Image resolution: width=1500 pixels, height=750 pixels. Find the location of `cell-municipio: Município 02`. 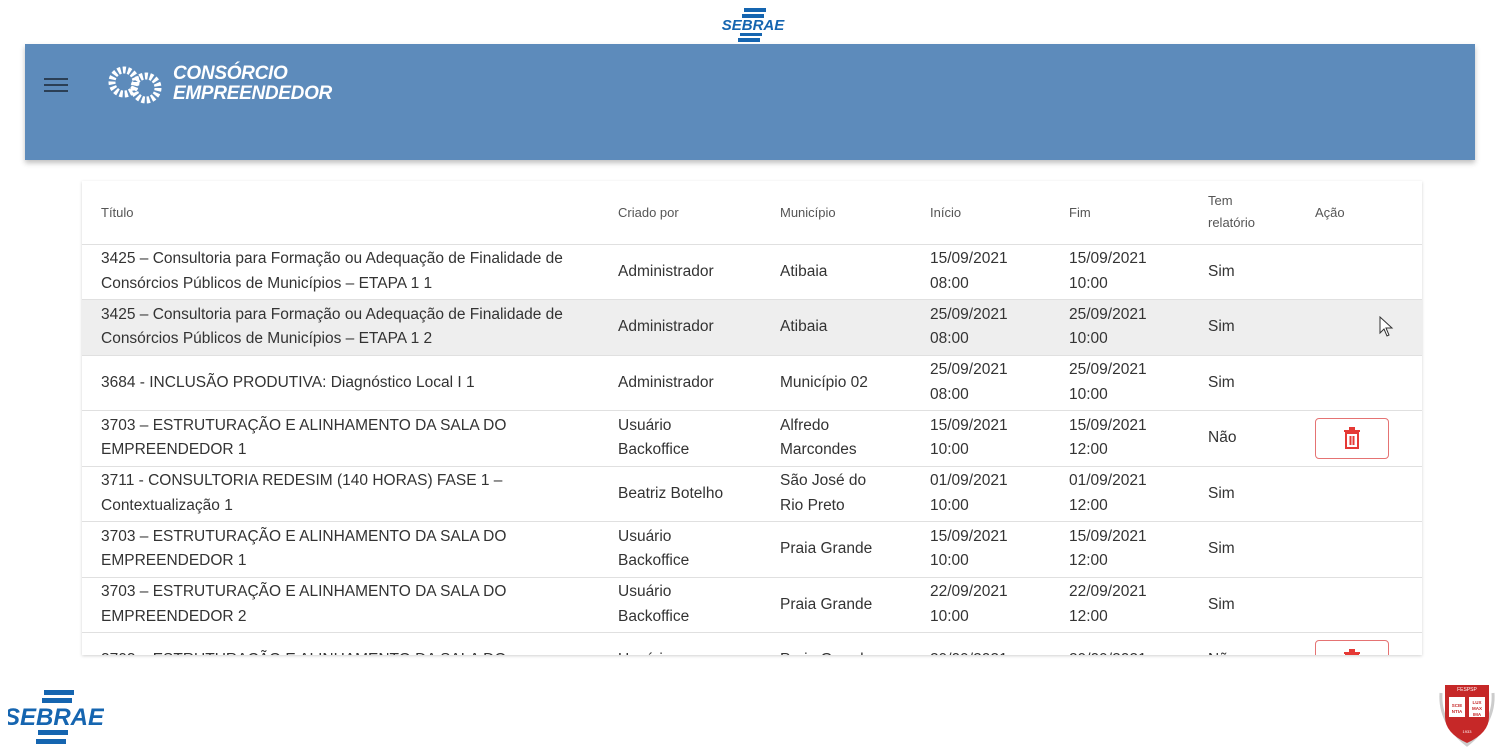

cell-municipio: Município 02 is located at coordinates (855, 383).